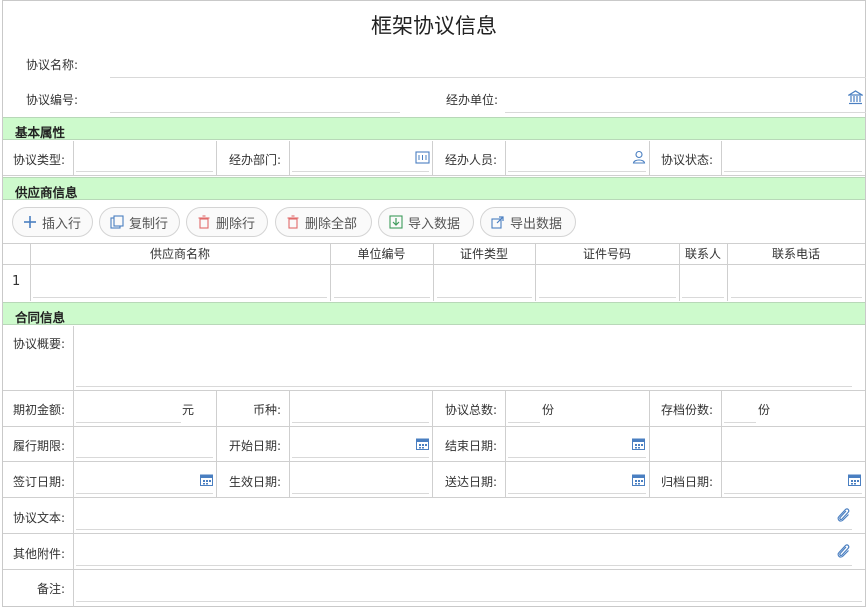 The width and height of the screenshot is (868, 609). I want to click on cell-cert-type, so click(484, 297).